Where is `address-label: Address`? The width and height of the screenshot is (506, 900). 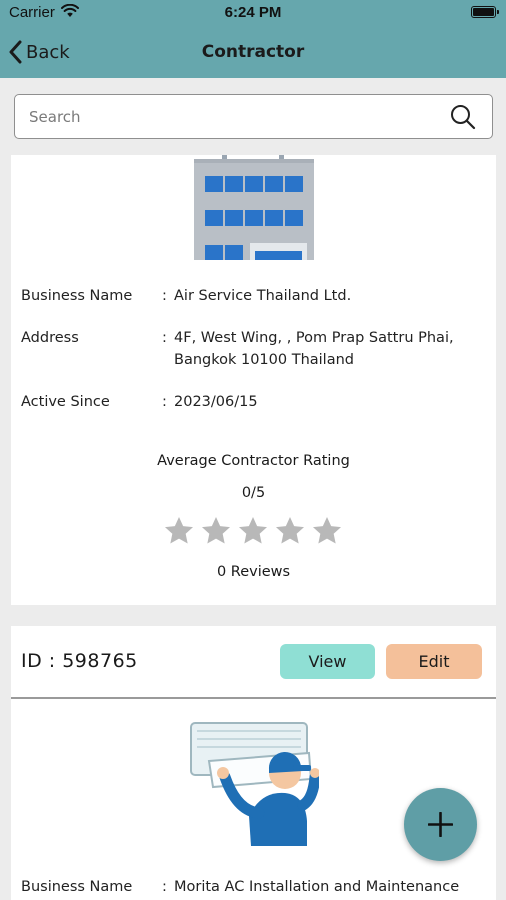
address-label: Address is located at coordinates (50, 338).